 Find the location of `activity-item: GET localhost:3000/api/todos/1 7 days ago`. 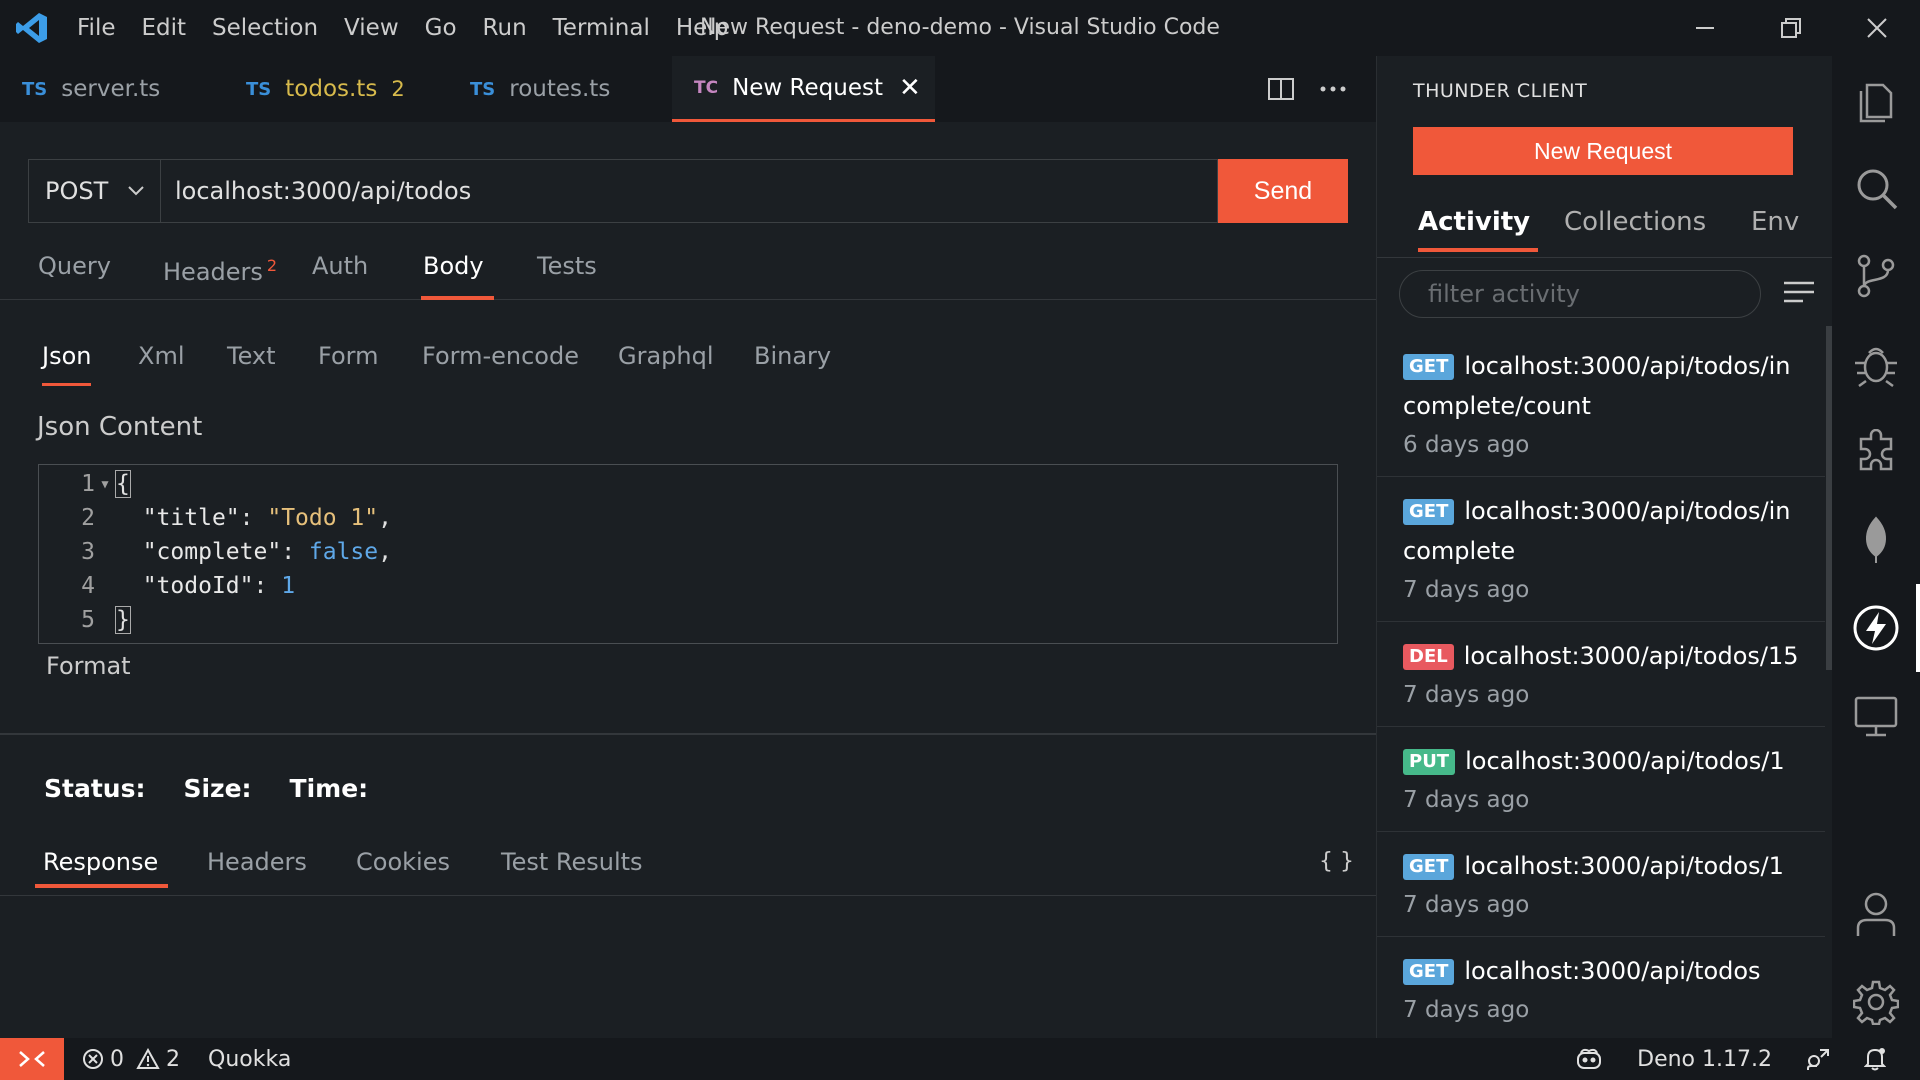

activity-item: GET localhost:3000/api/todos/1 7 days ago is located at coordinates (1601, 884).